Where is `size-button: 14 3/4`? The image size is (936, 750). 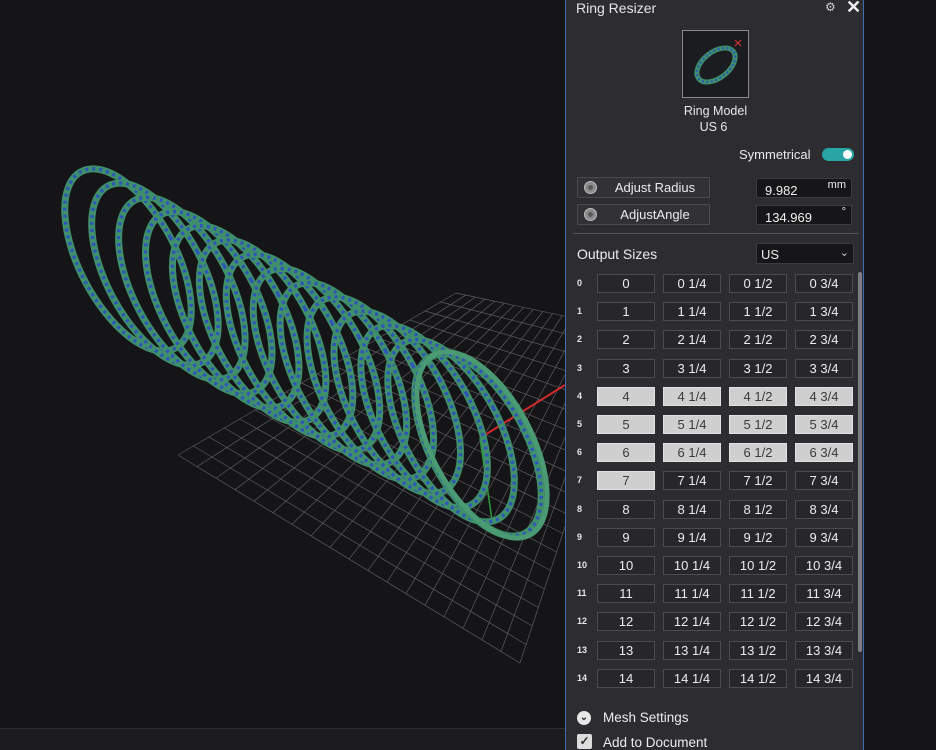 size-button: 14 3/4 is located at coordinates (824, 678).